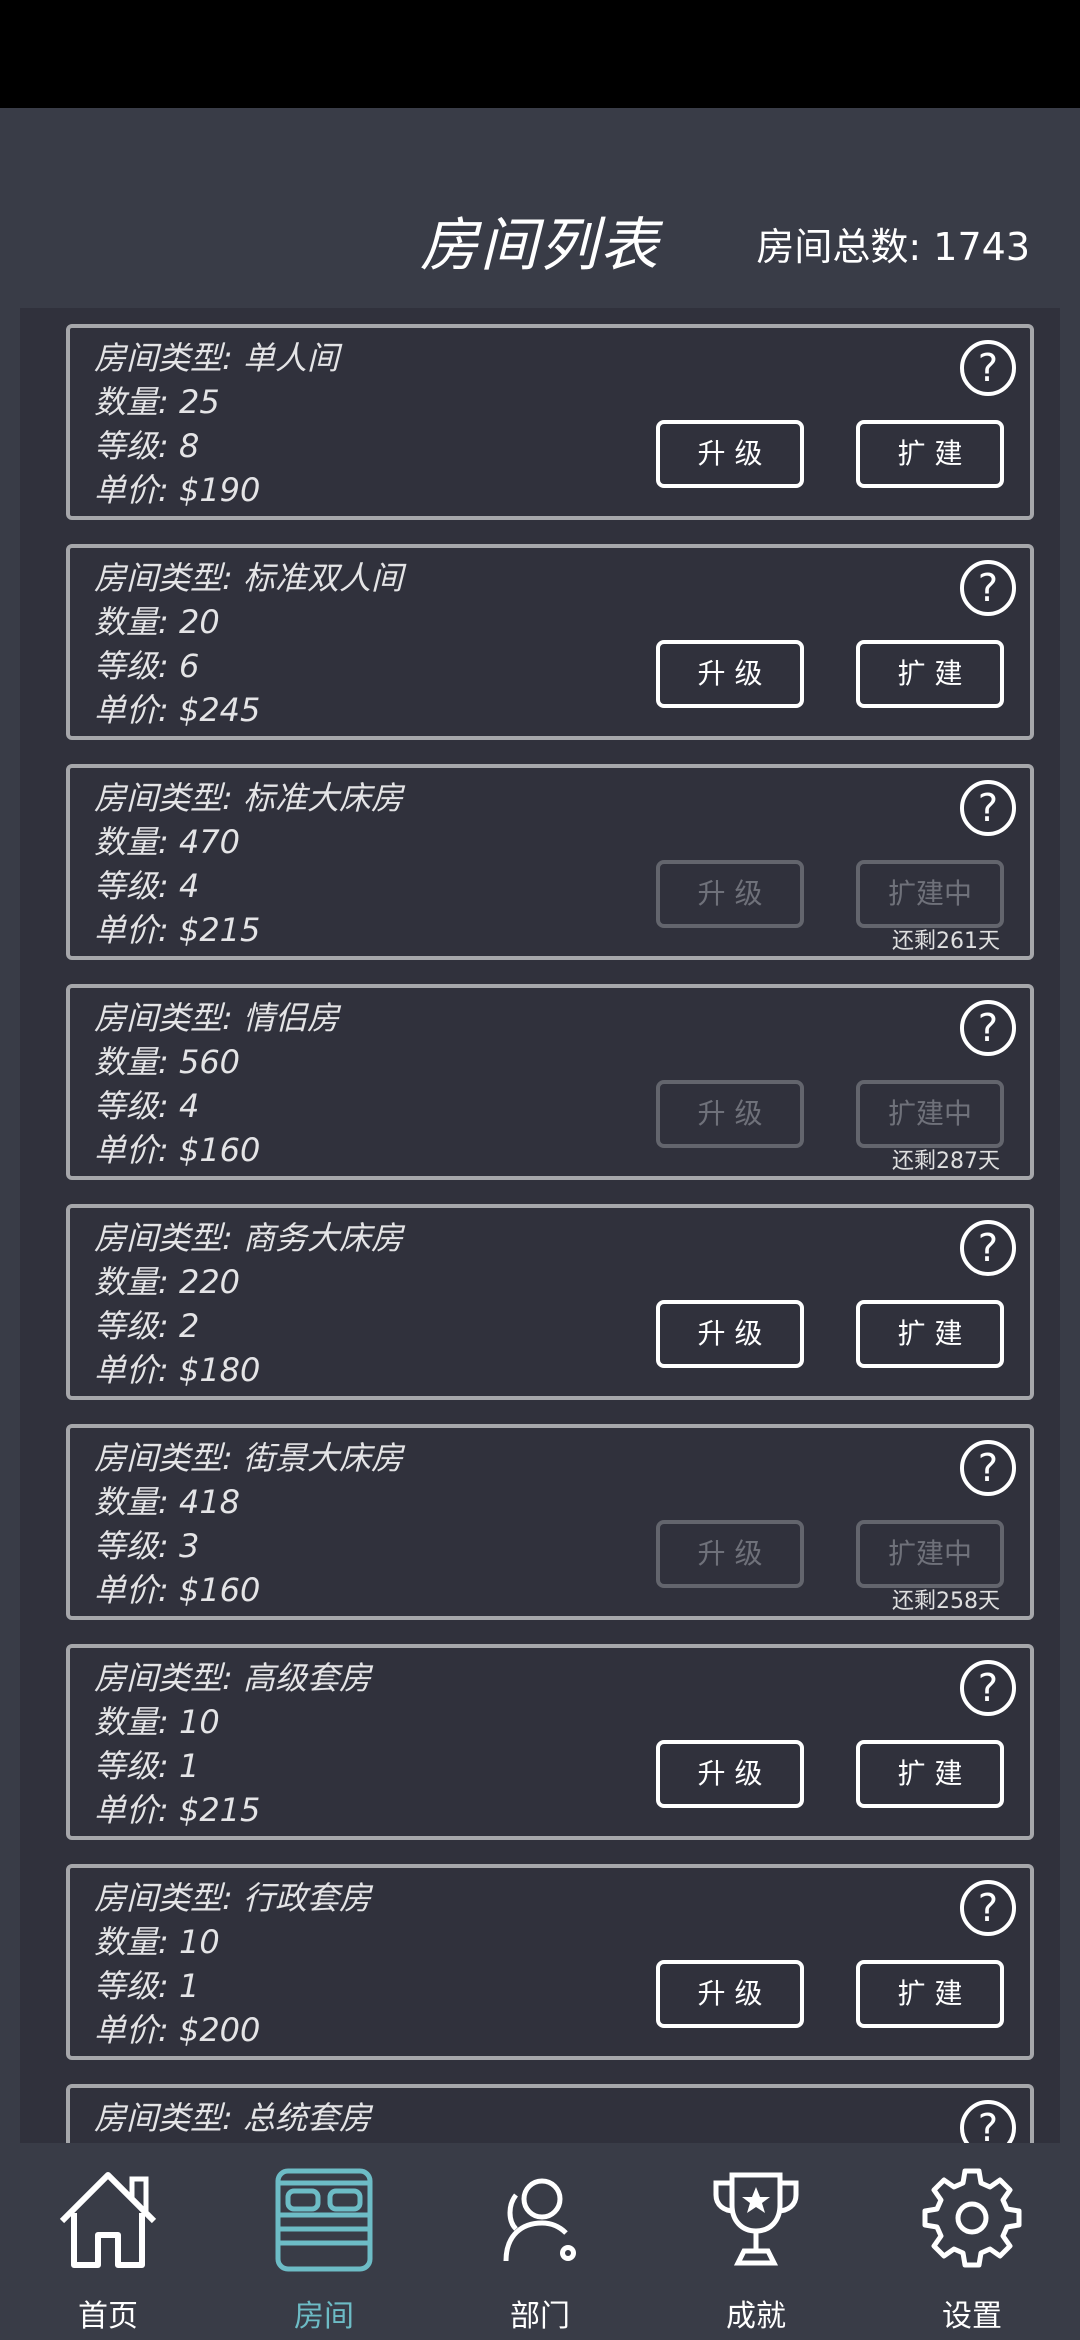  I want to click on room-price-label: 单价: $200, so click(177, 2030).